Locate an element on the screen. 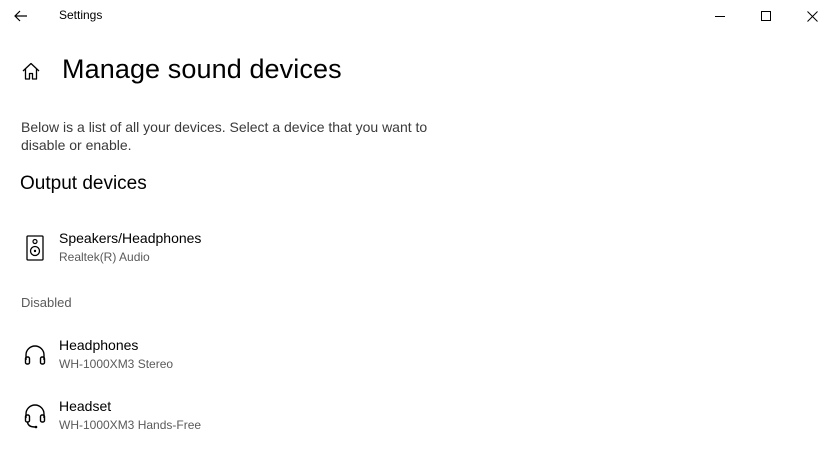  device-name: Speakers/Headphones is located at coordinates (130, 238).